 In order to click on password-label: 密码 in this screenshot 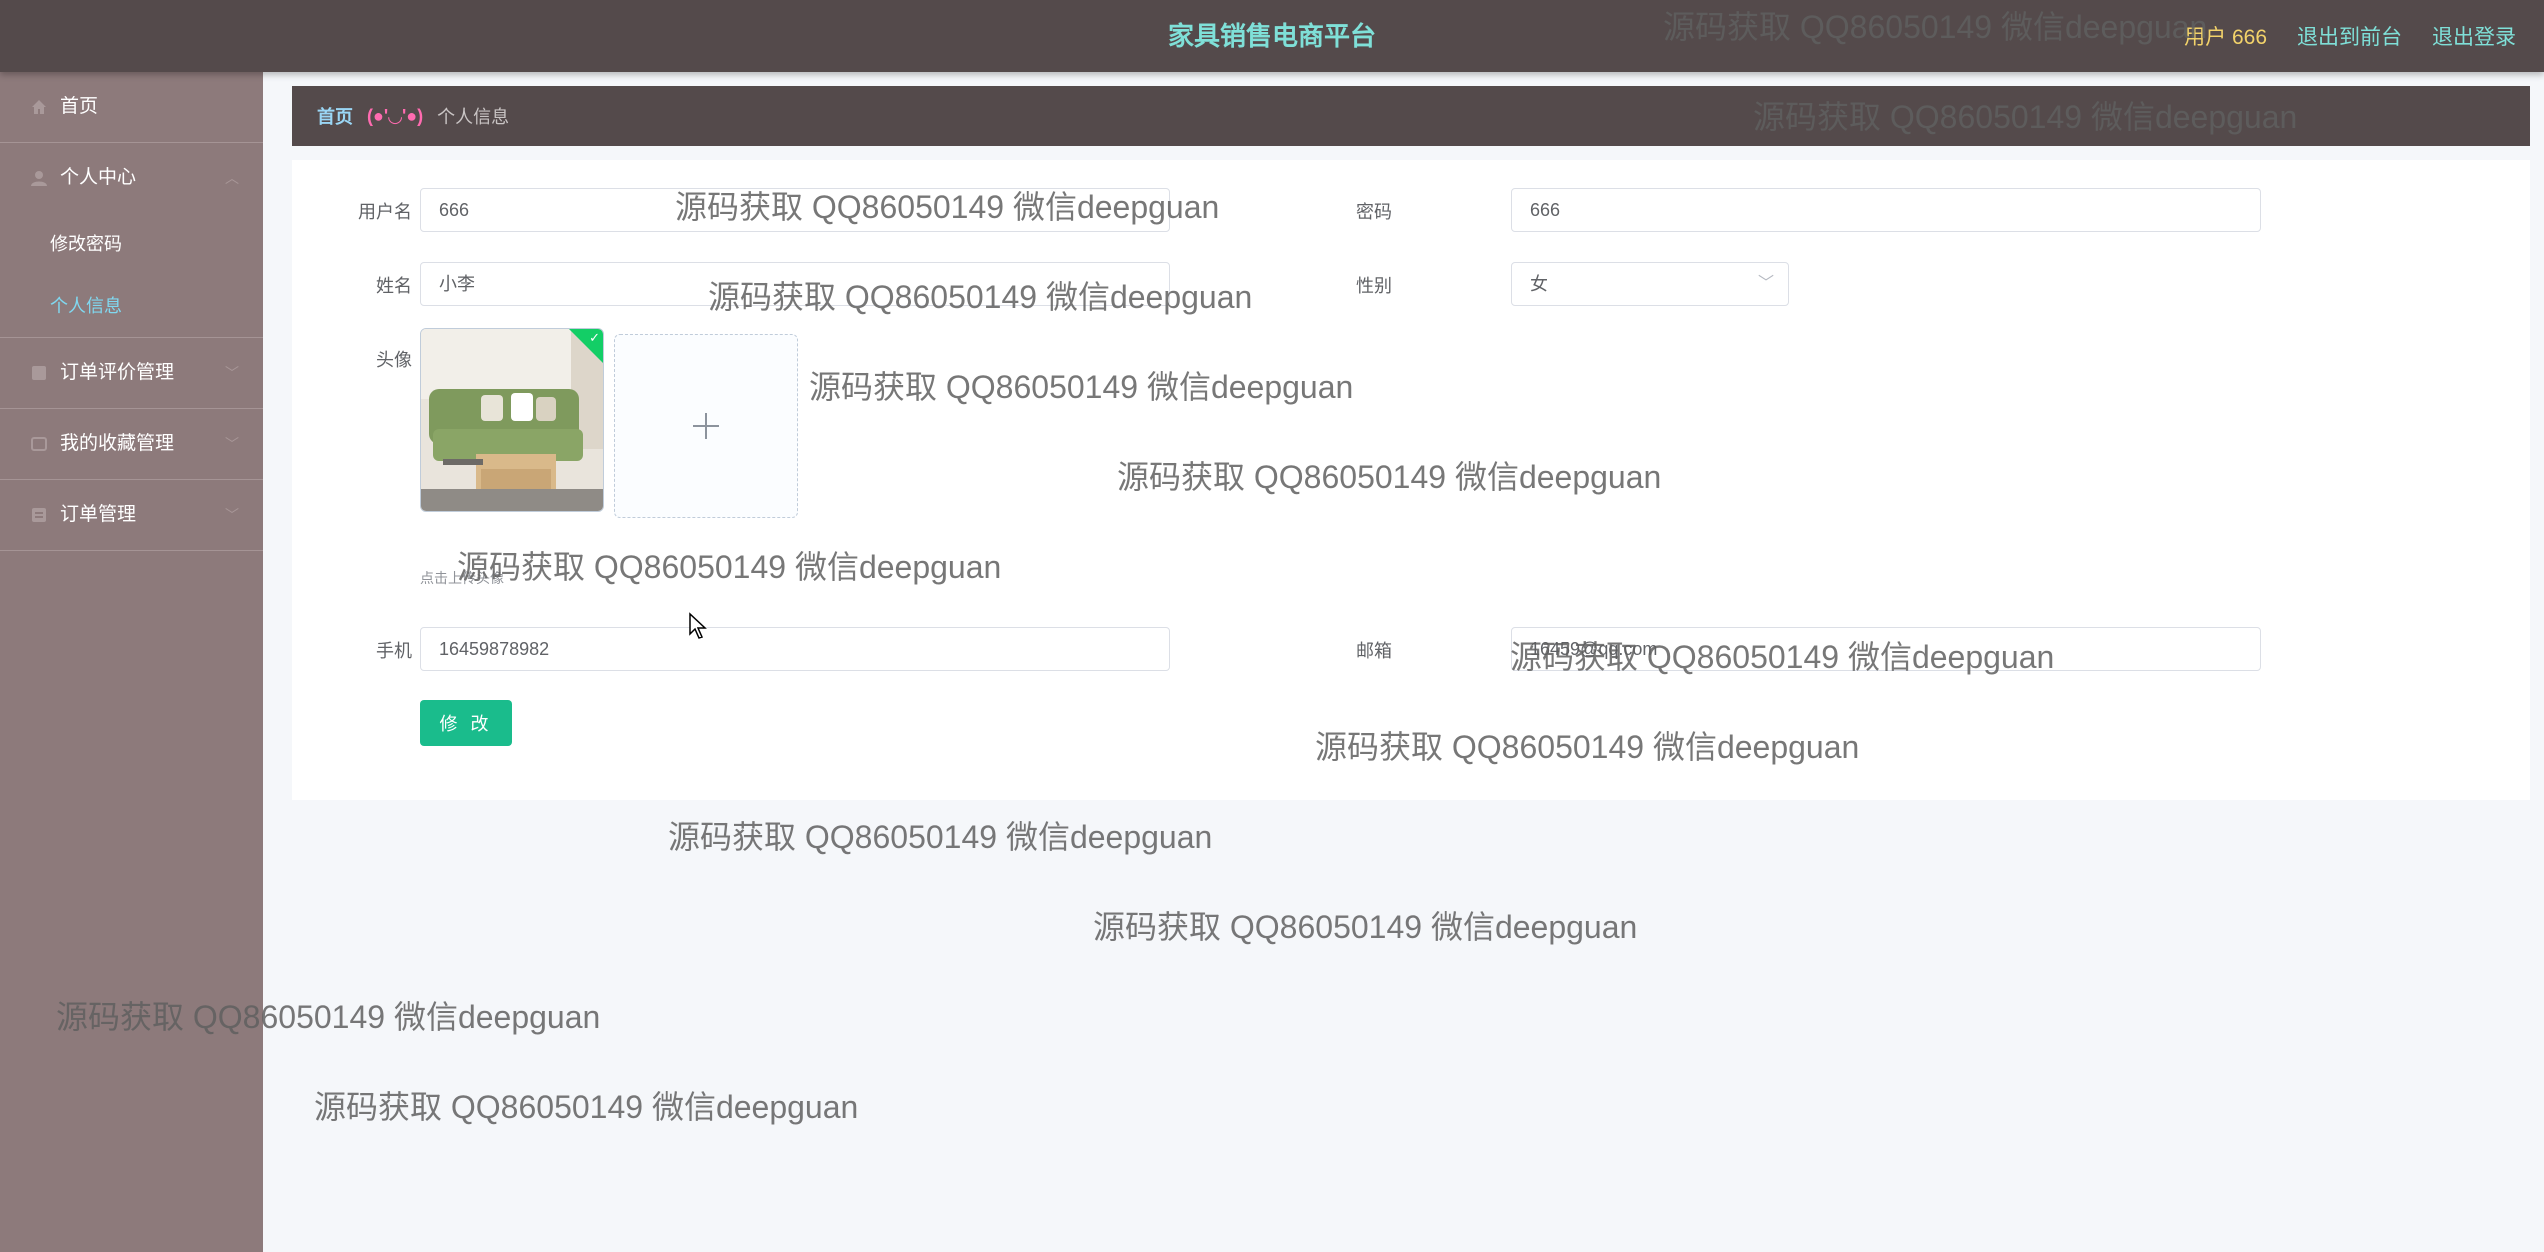, I will do `click(1374, 212)`.